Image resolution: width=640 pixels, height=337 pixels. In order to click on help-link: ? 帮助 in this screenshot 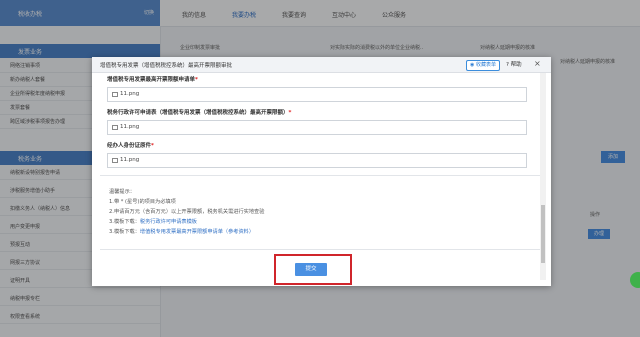, I will do `click(514, 64)`.